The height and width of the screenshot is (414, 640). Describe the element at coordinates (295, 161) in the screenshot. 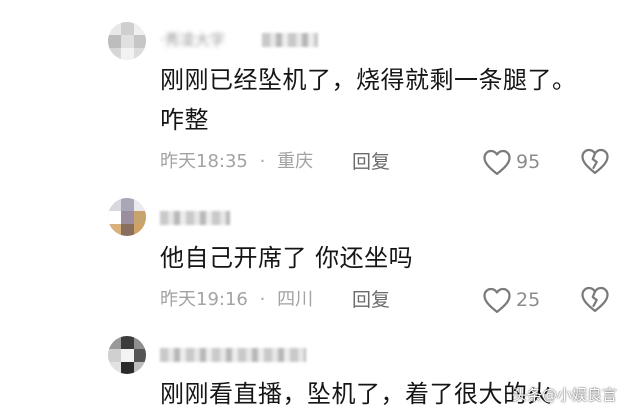

I see `location: 重庆` at that location.